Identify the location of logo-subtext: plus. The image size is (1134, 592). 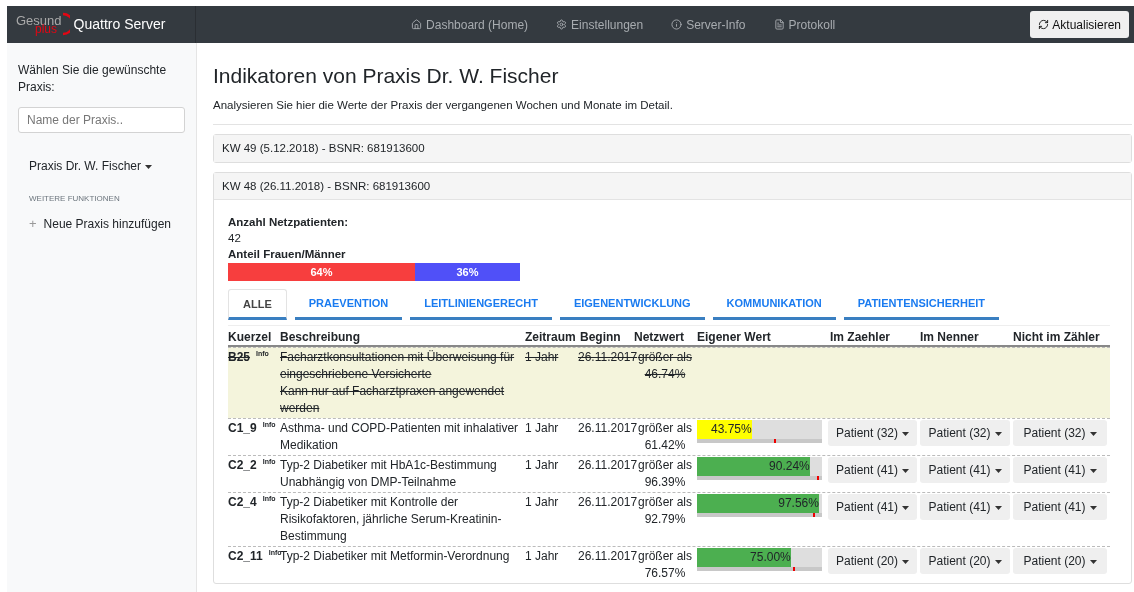
(46, 29).